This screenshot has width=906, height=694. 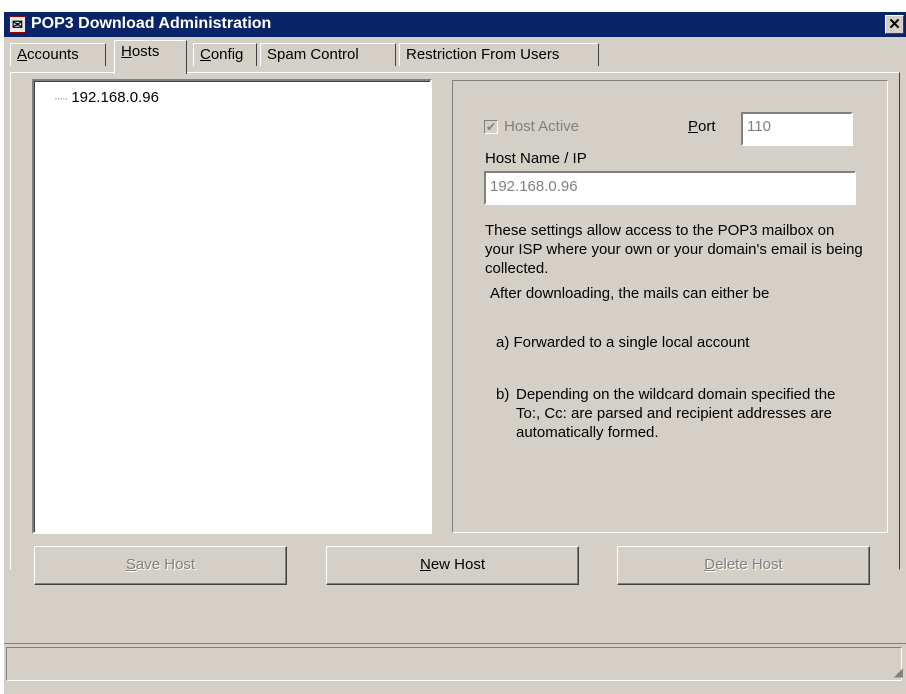 What do you see at coordinates (151, 23) in the screenshot?
I see `window-title: POP3 Download Administration` at bounding box center [151, 23].